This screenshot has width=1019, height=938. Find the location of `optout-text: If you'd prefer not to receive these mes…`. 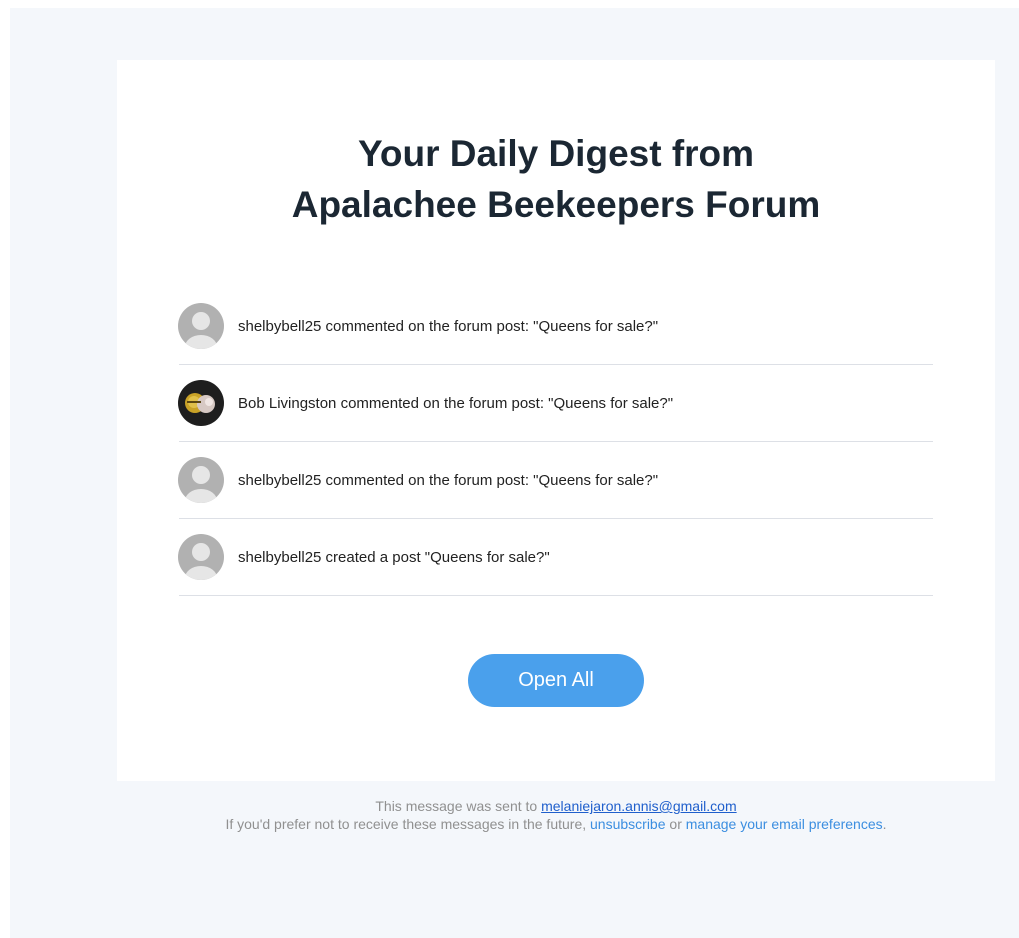

optout-text: If you'd prefer not to receive these mes… is located at coordinates (408, 824).